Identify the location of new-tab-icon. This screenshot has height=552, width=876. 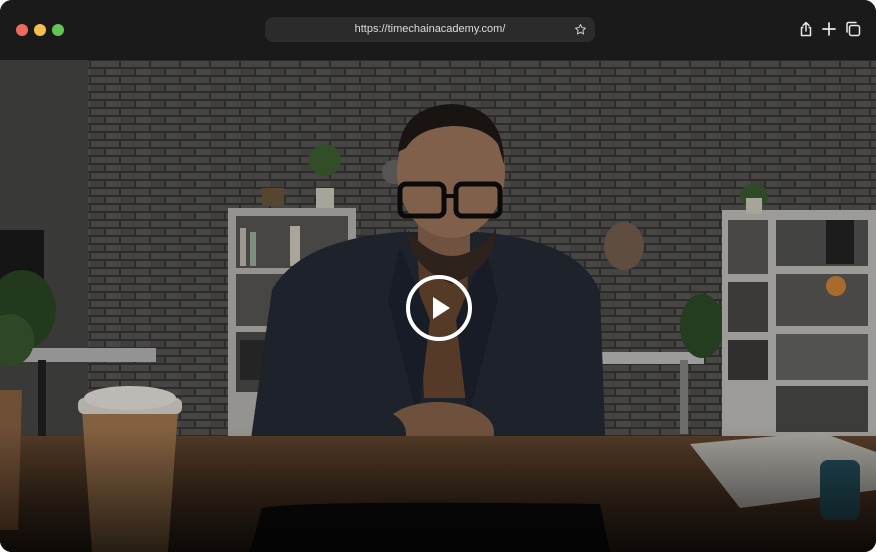
(829, 29).